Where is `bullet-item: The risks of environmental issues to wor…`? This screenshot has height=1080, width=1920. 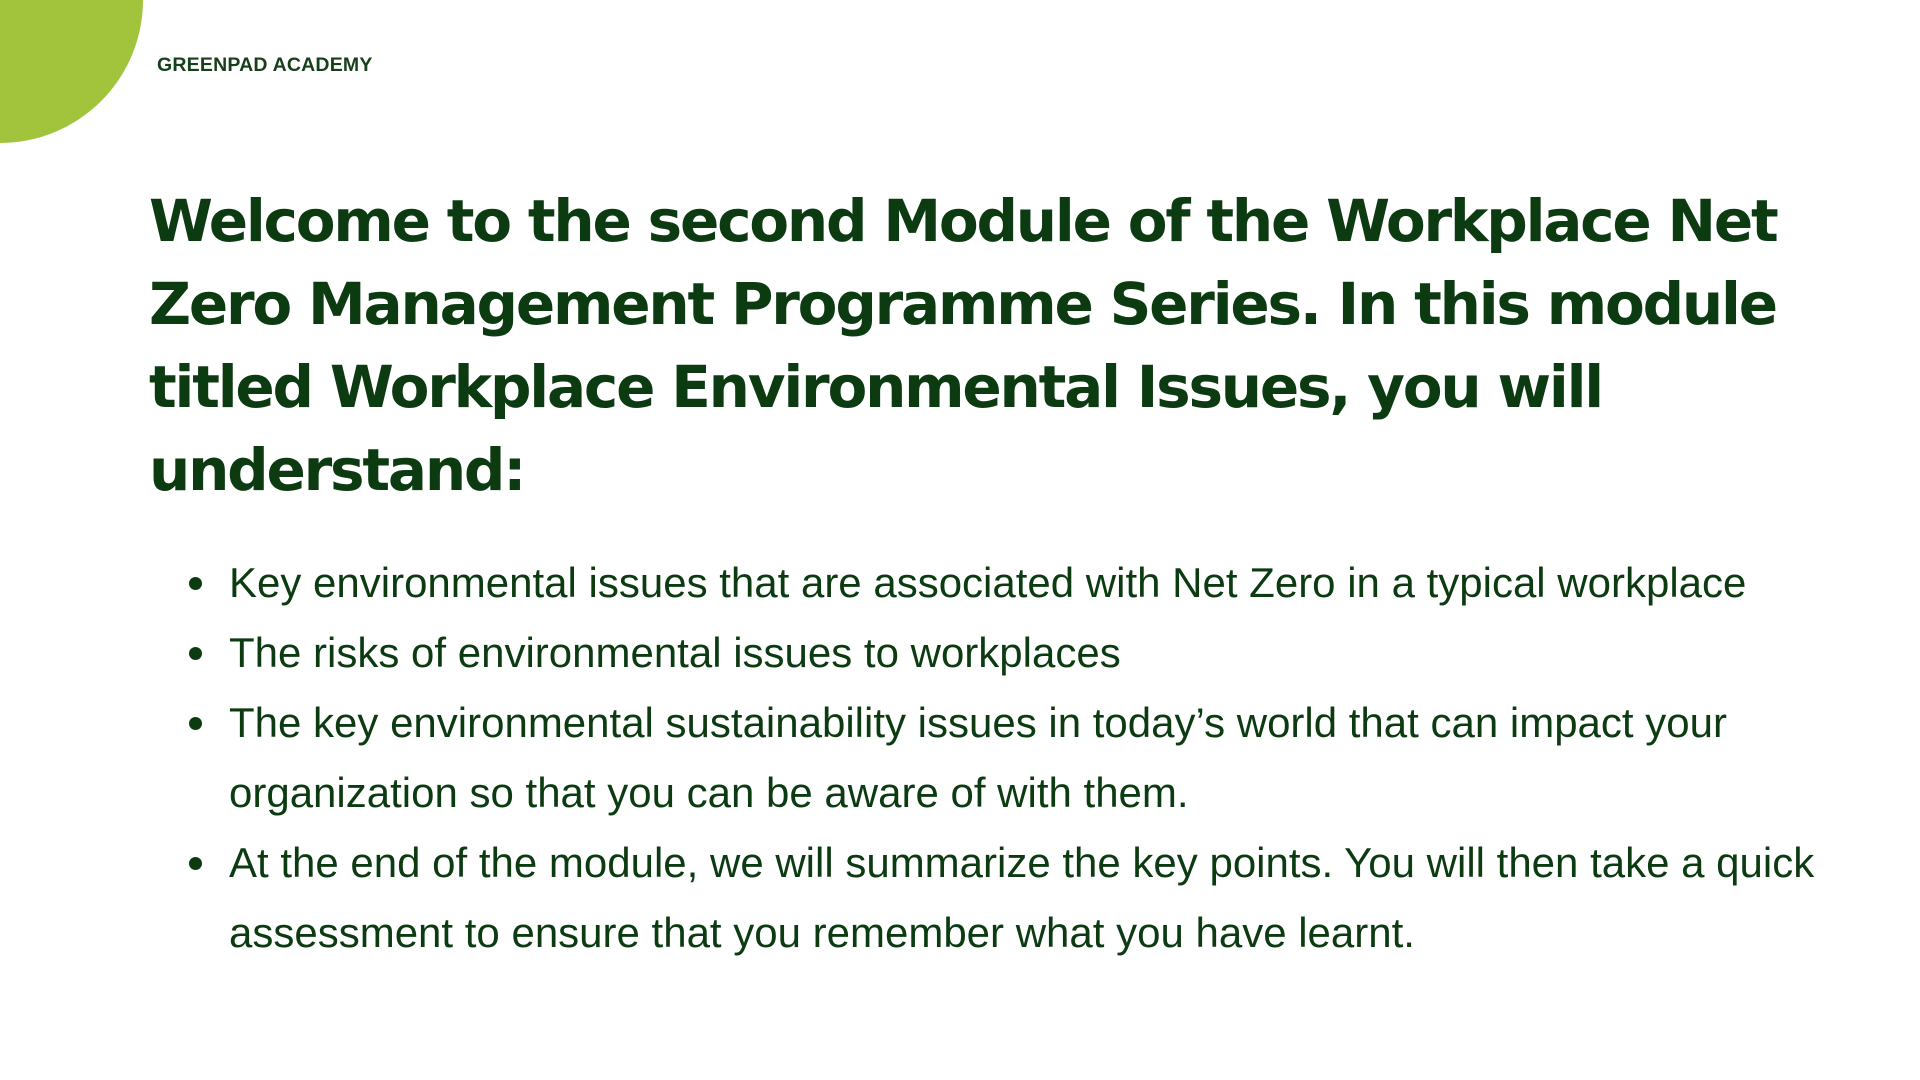 bullet-item: The risks of environmental issues to wor… is located at coordinates (999, 653).